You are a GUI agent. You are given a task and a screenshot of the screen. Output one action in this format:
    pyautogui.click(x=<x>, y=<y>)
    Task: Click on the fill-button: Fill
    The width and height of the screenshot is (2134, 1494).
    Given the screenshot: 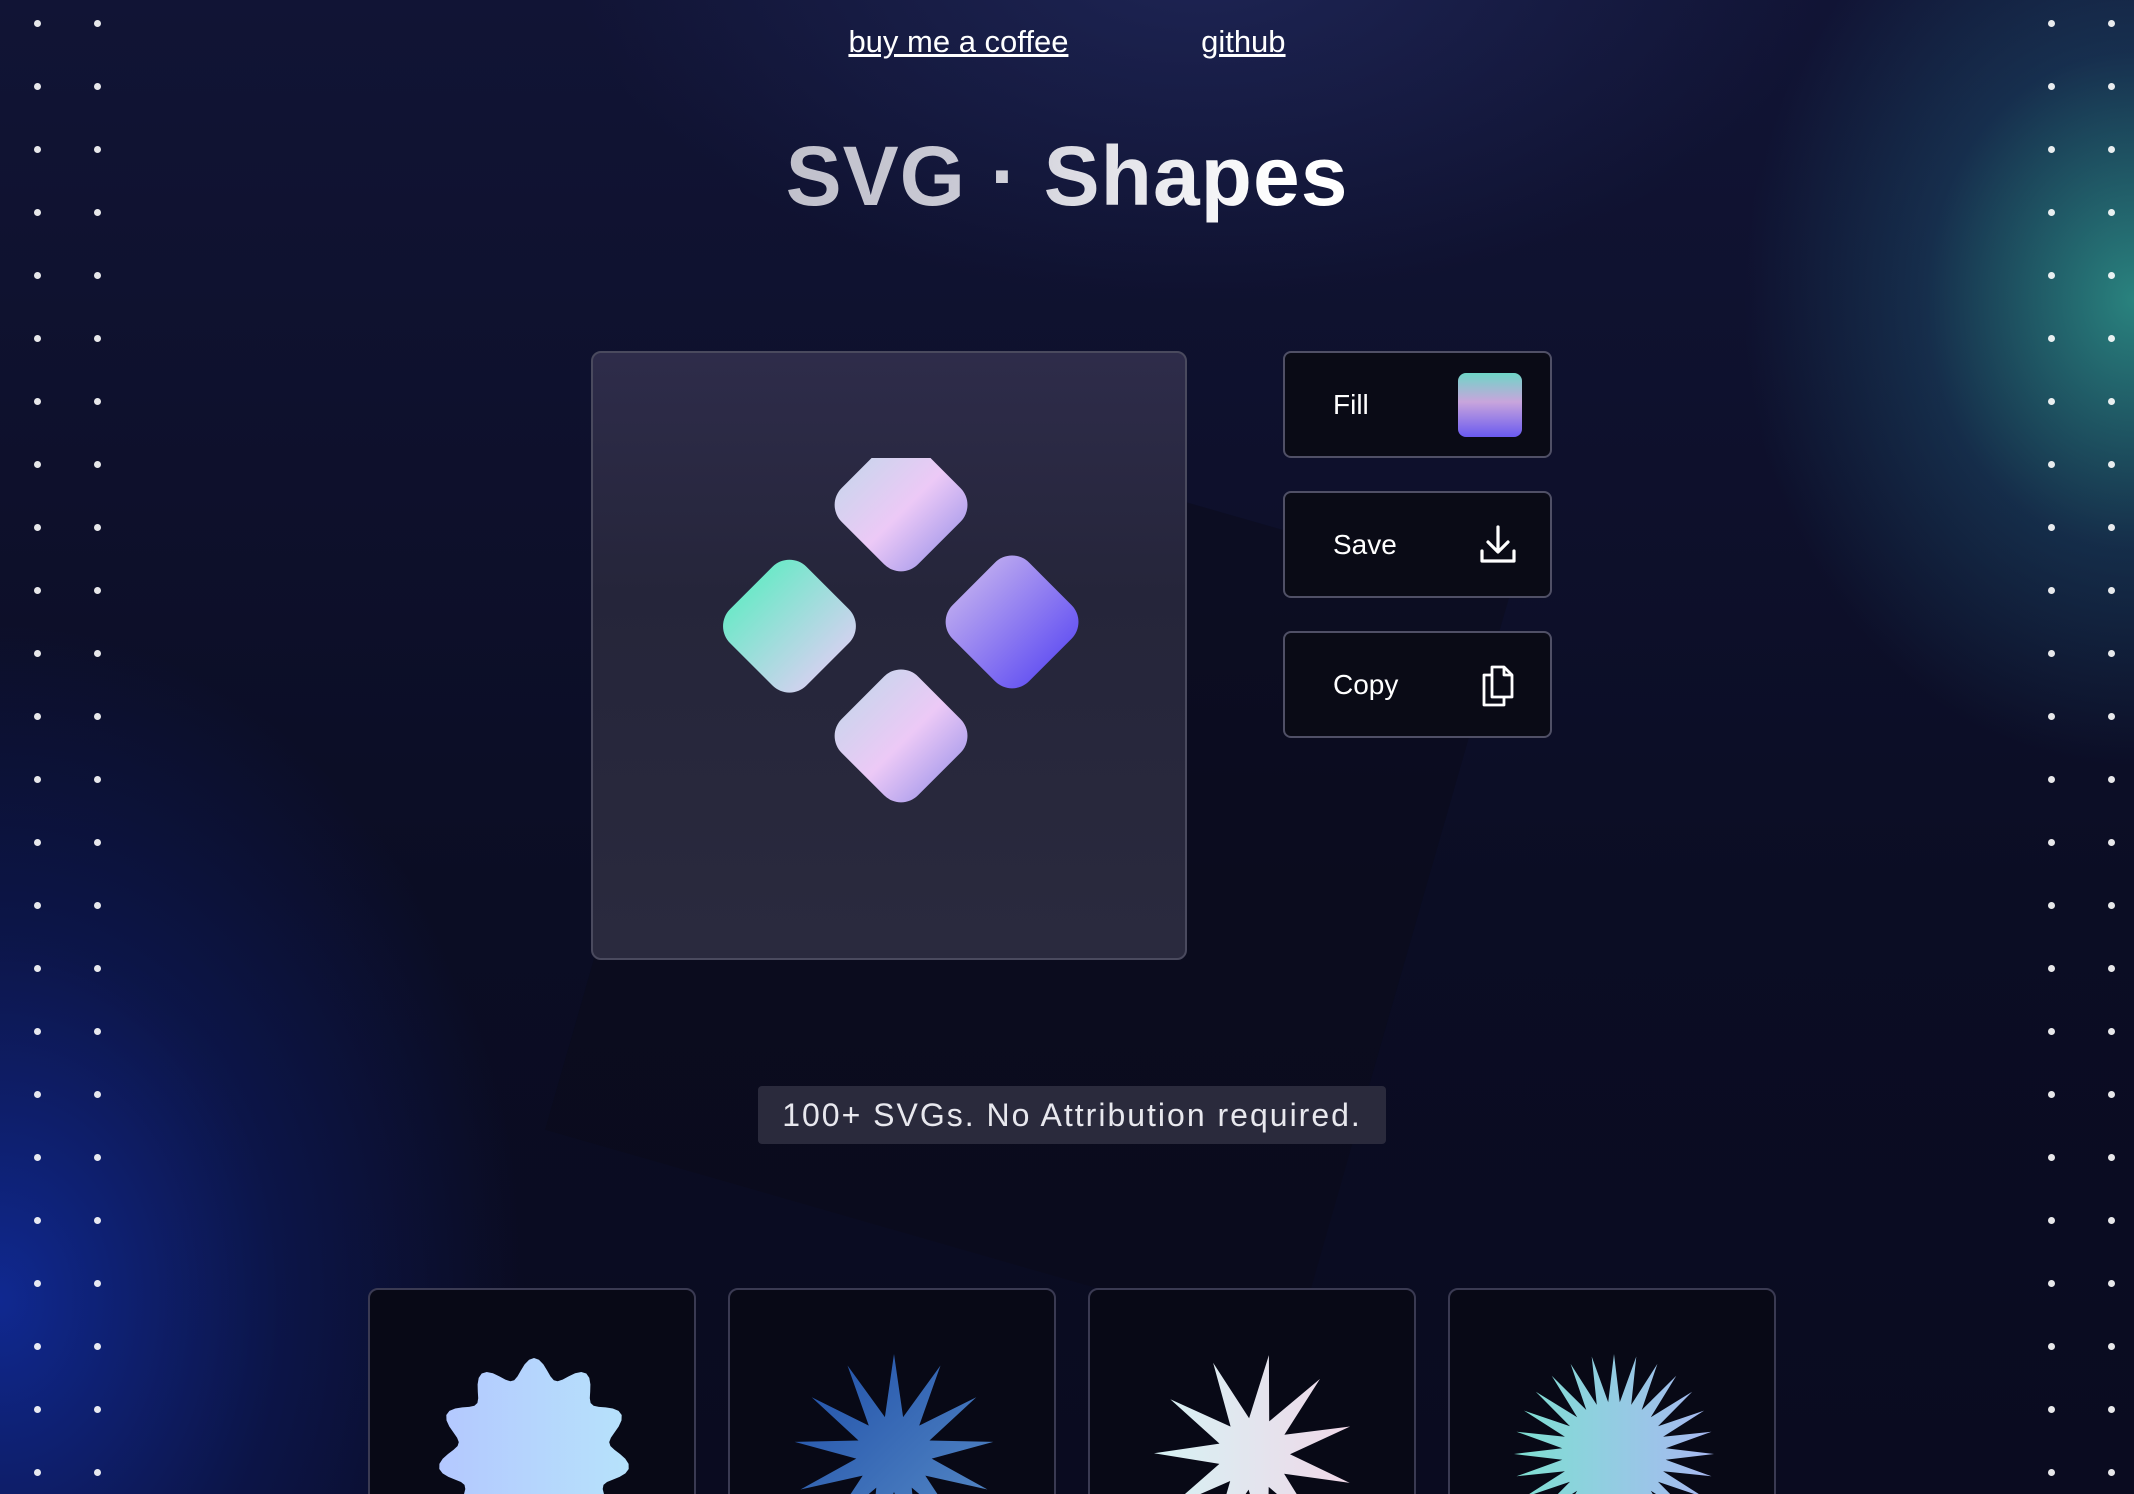 What is the action you would take?
    pyautogui.click(x=1417, y=404)
    